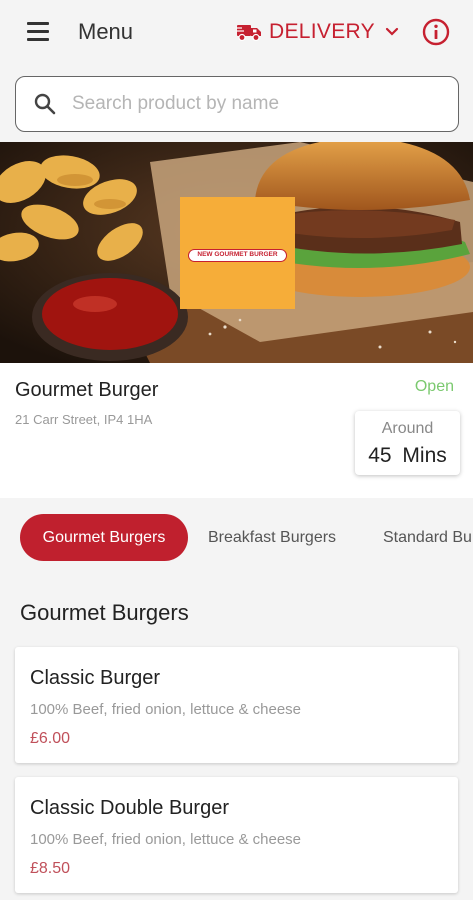  What do you see at coordinates (392, 31) in the screenshot?
I see `chevron-down-icon` at bounding box center [392, 31].